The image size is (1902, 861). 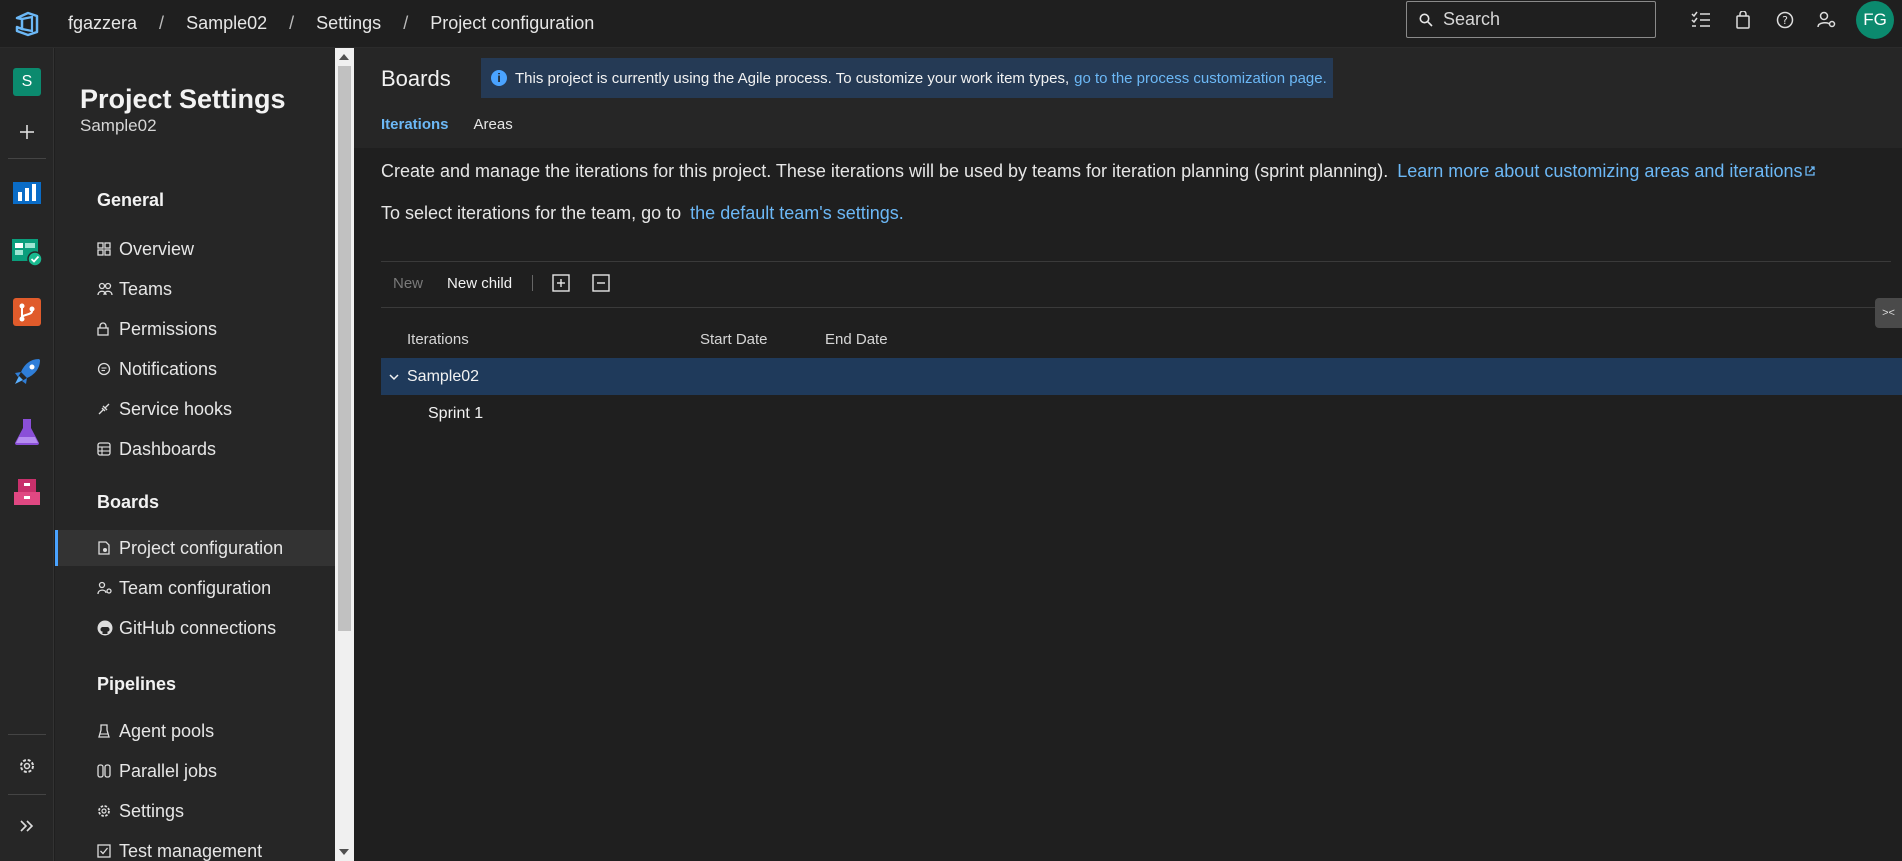 I want to click on sidebar-item-teams: Teams, so click(x=195, y=289).